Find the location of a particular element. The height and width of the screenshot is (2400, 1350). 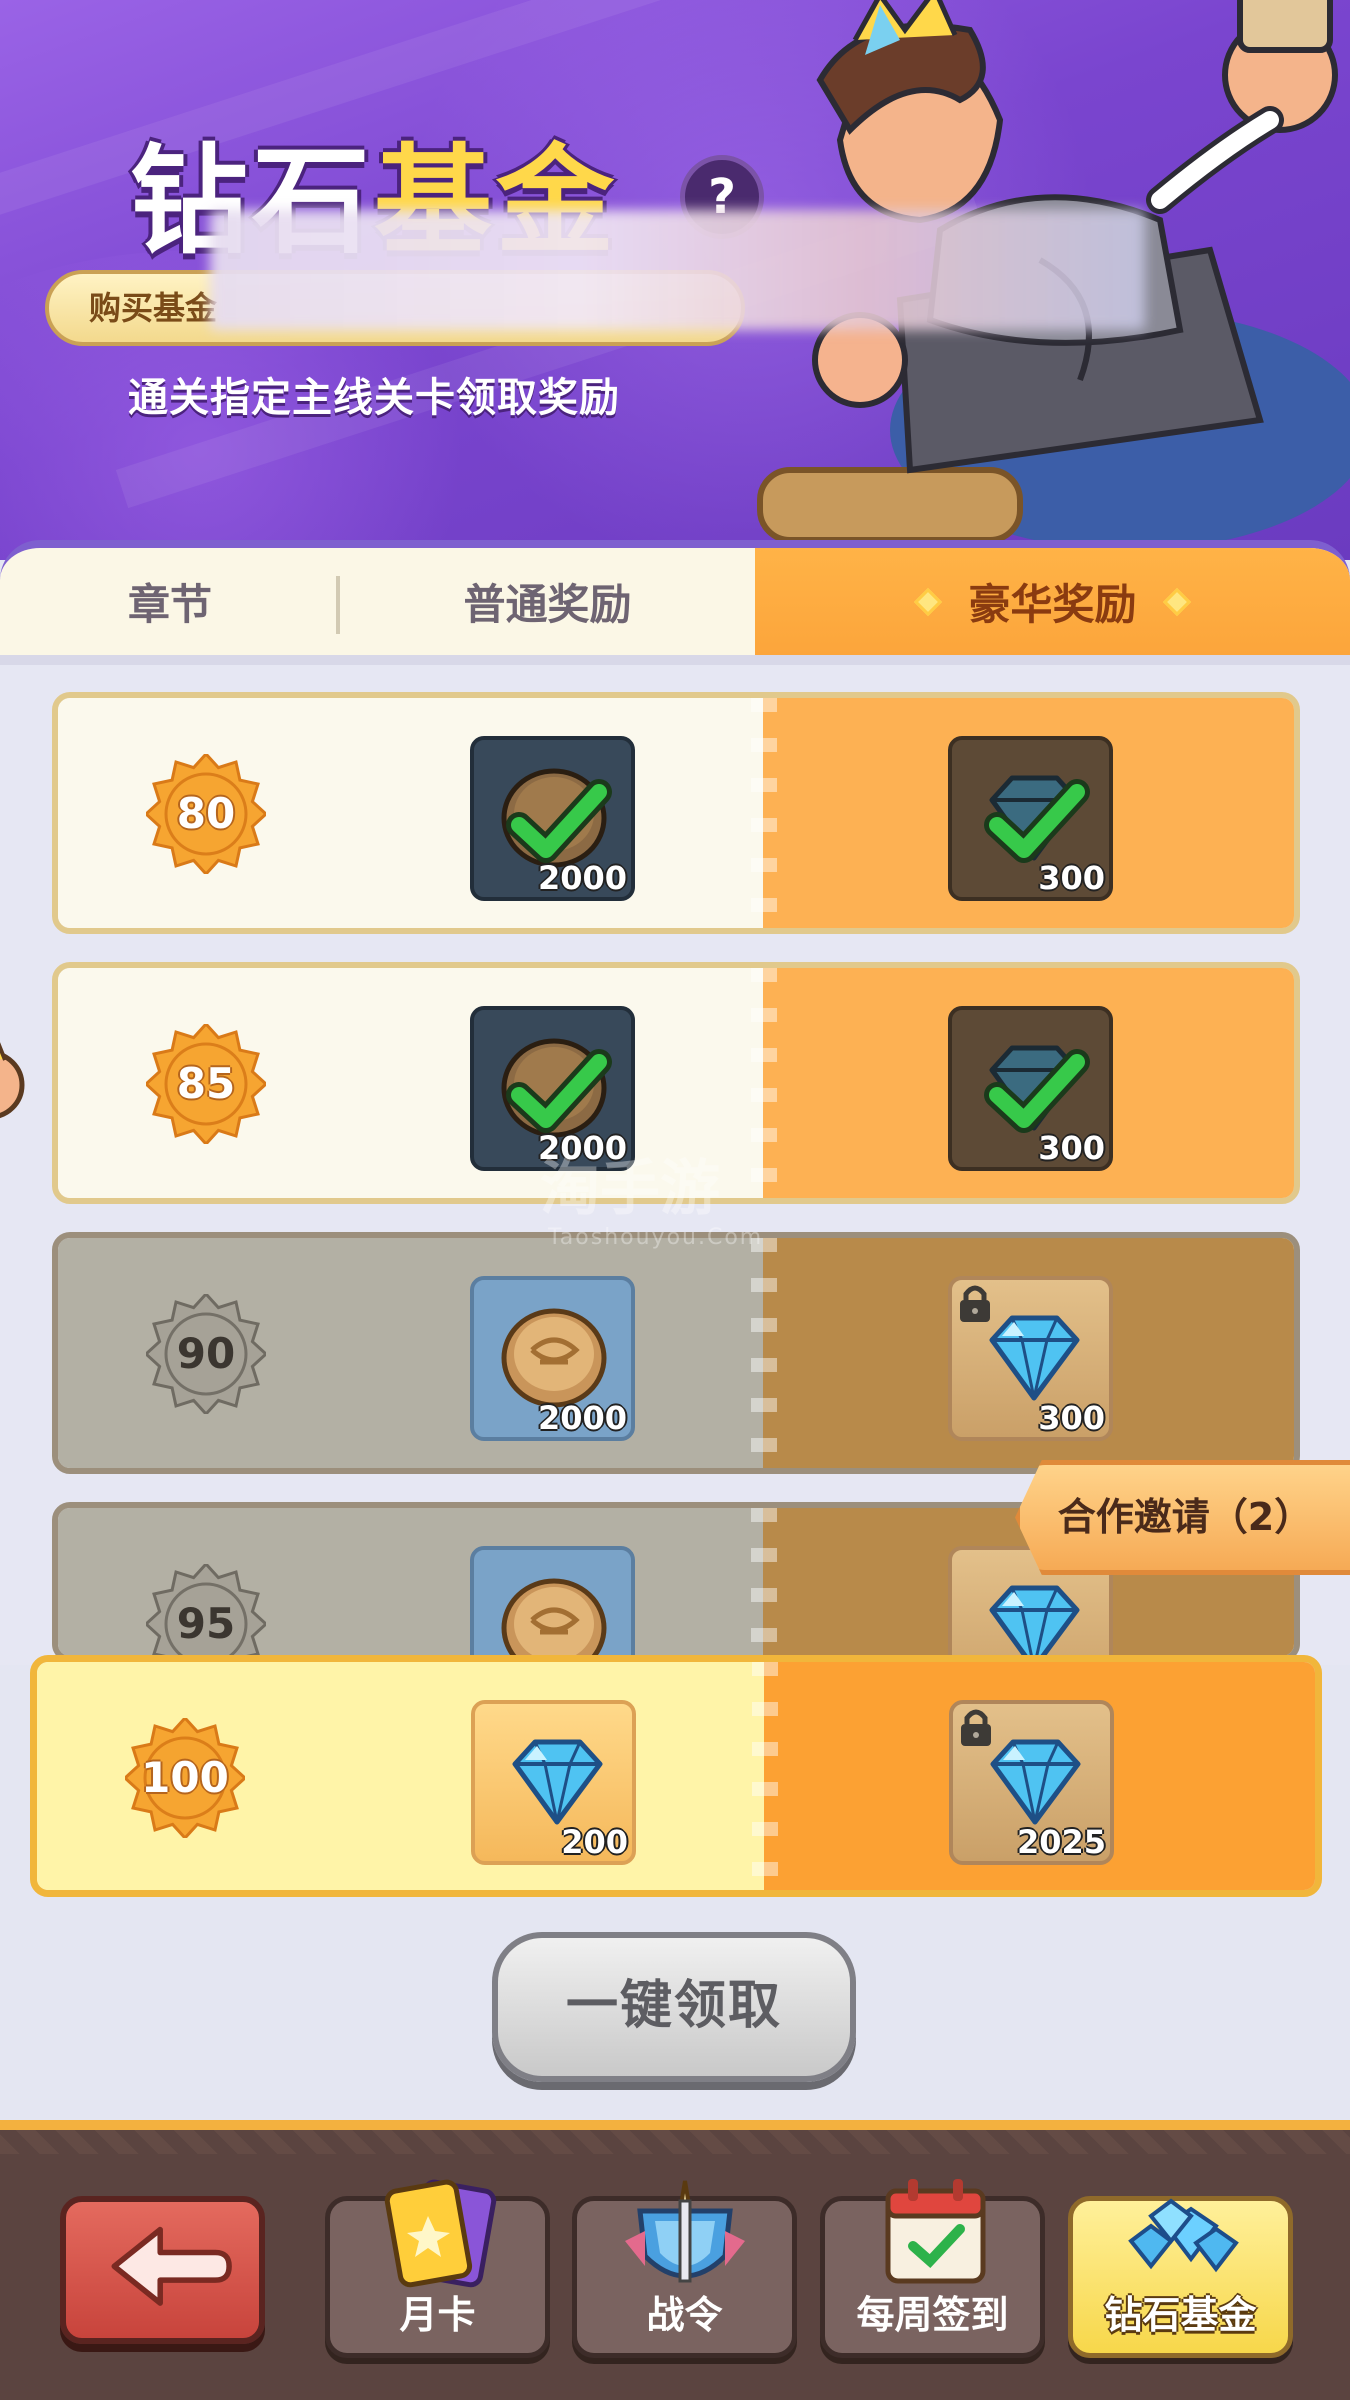

chapter-number: 80 is located at coordinates (206, 813).